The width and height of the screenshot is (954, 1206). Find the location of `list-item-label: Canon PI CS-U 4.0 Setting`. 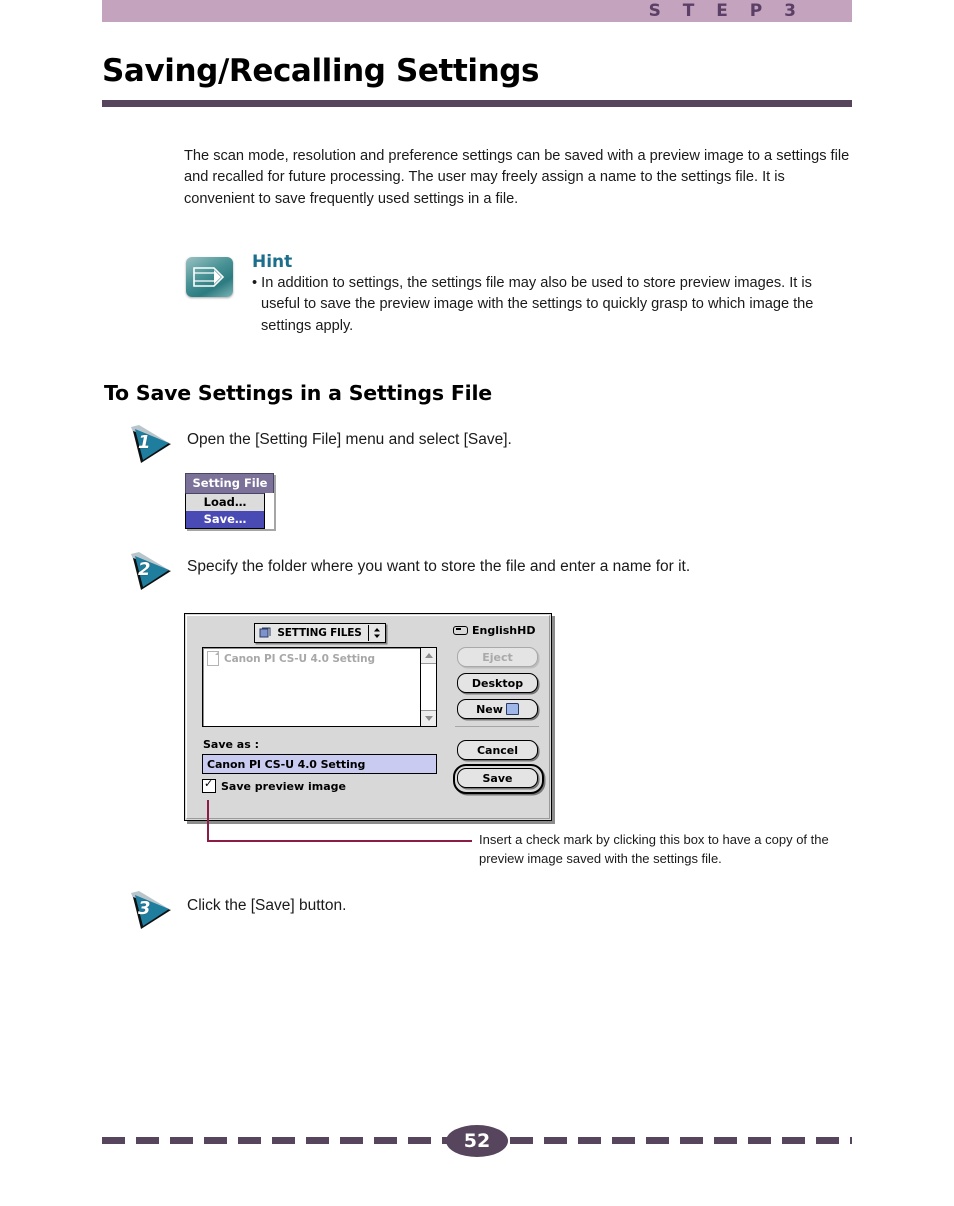

list-item-label: Canon PI CS-U 4.0 Setting is located at coordinates (299, 658).